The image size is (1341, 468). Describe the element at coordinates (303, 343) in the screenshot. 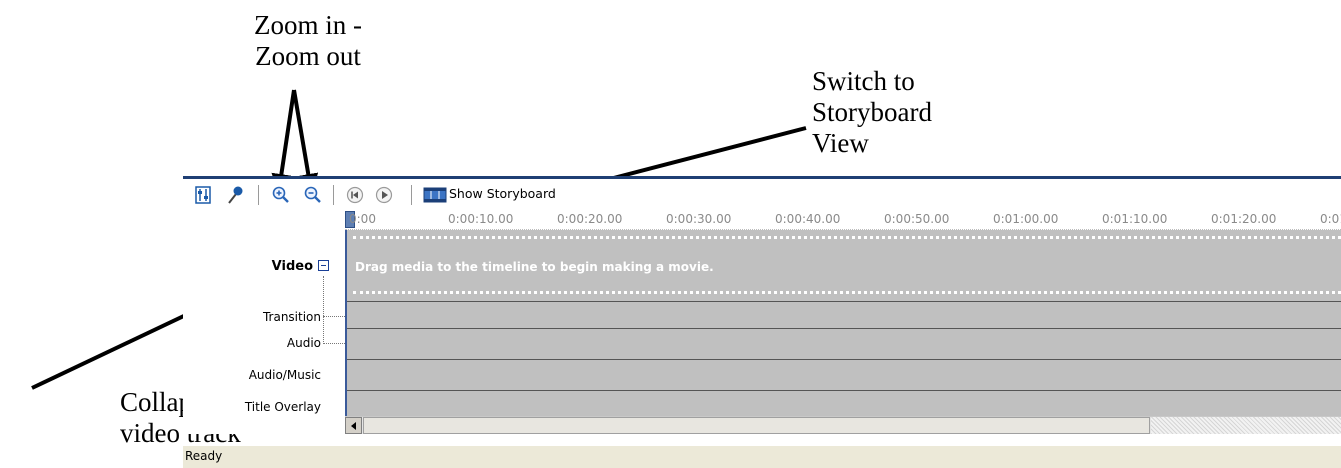

I see `audio-track-label: Audio` at that location.